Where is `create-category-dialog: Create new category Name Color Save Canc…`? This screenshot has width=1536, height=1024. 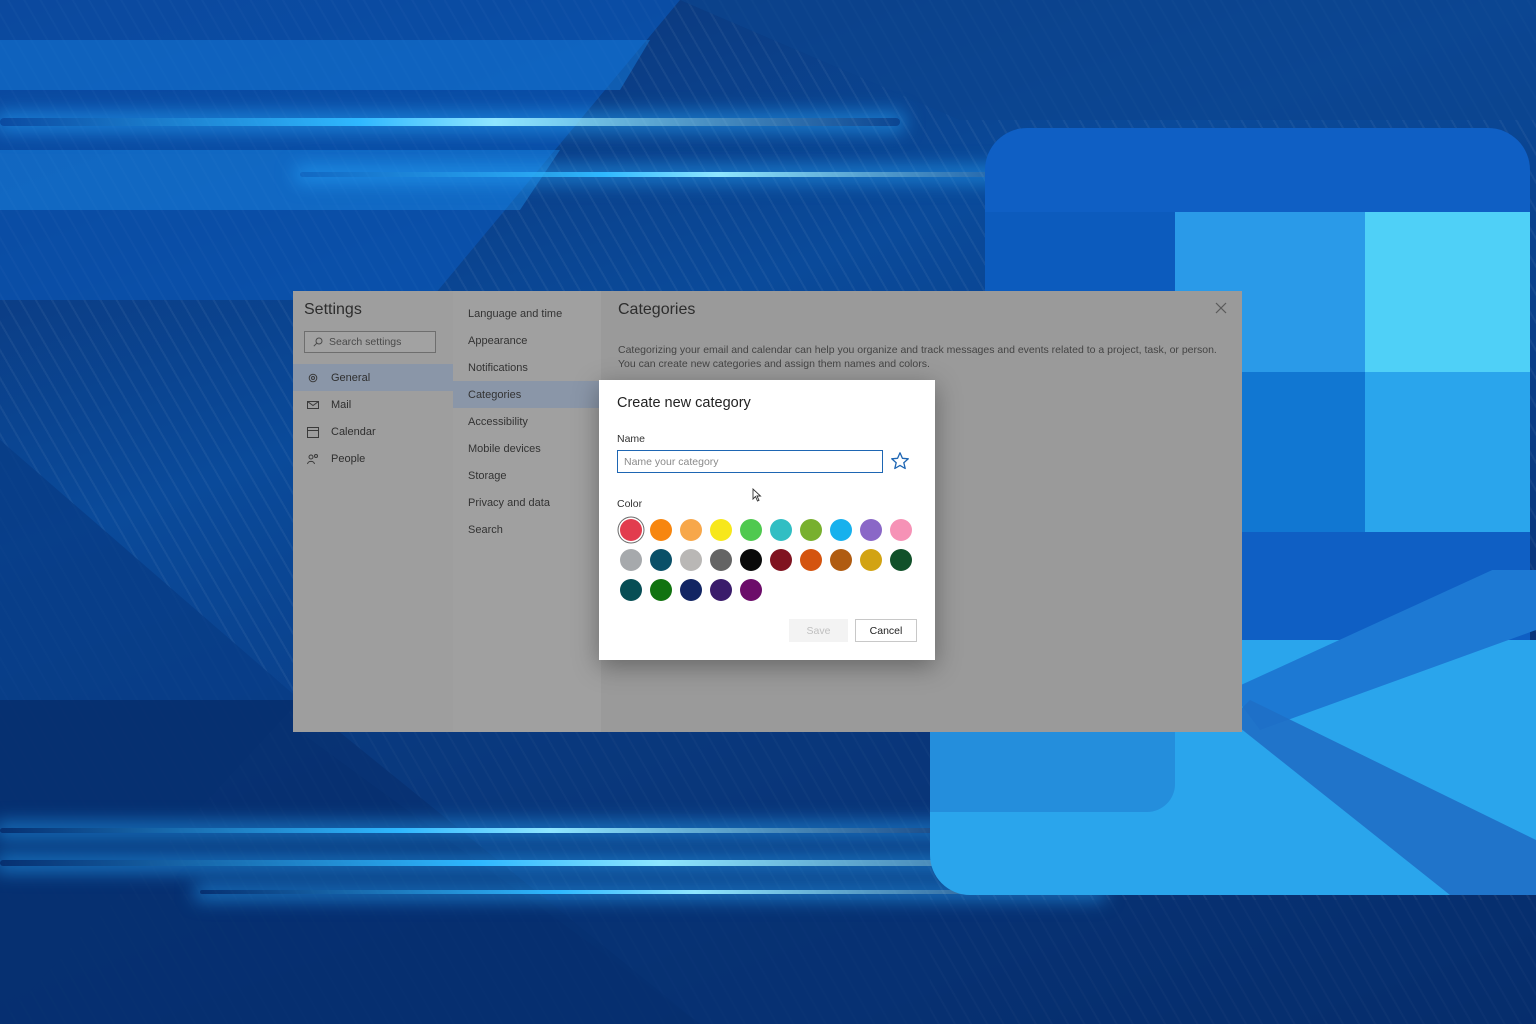 create-category-dialog: Create new category Name Color Save Canc… is located at coordinates (767, 520).